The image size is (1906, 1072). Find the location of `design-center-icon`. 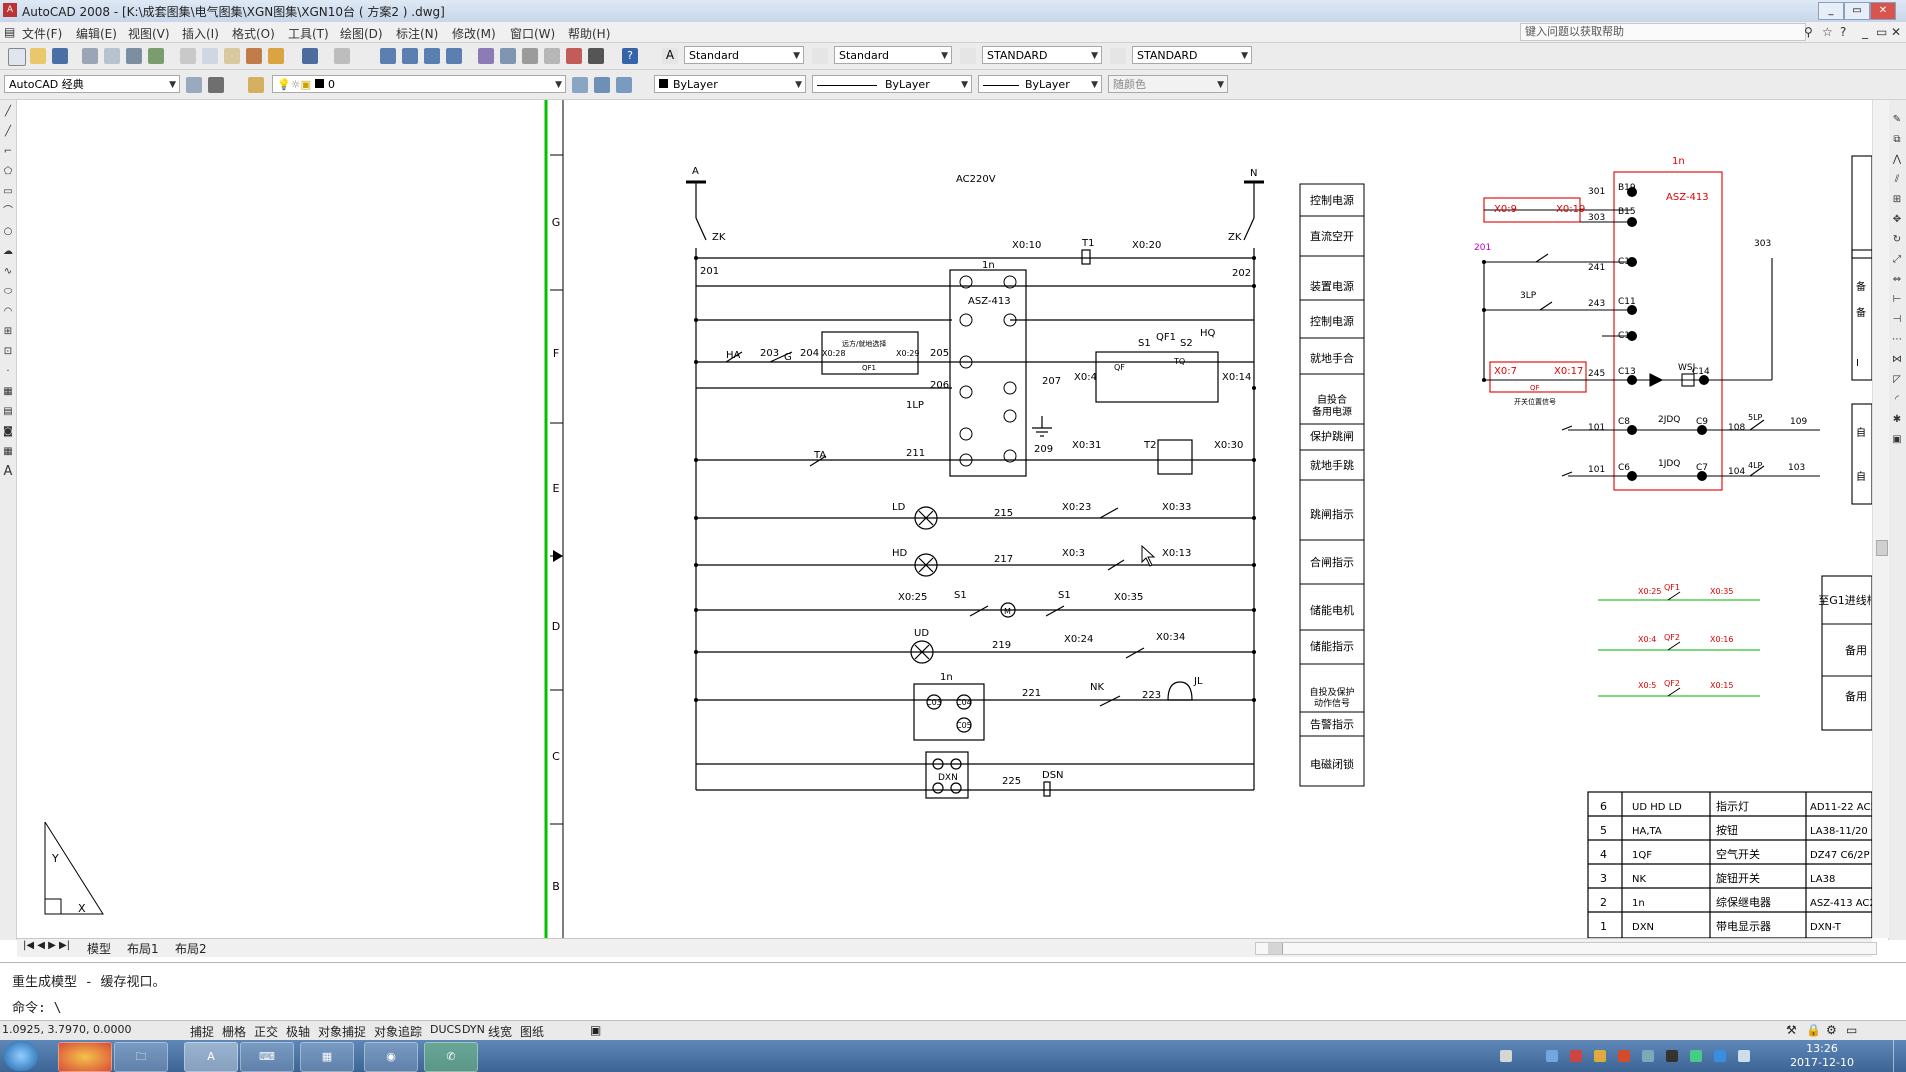

design-center-icon is located at coordinates (508, 56).